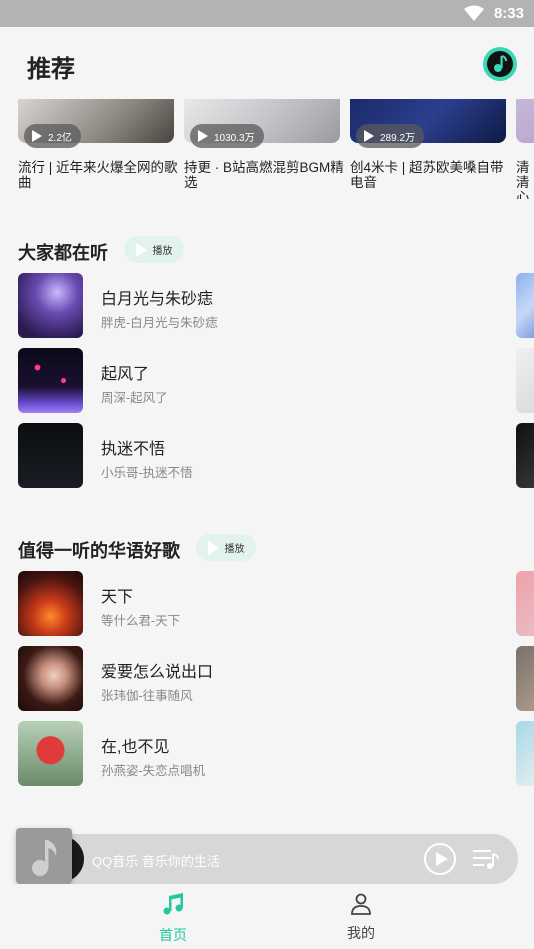 The width and height of the screenshot is (534, 949). I want to click on playlist-name: 持更 · B站高燃混剪BGM精选, so click(264, 175).